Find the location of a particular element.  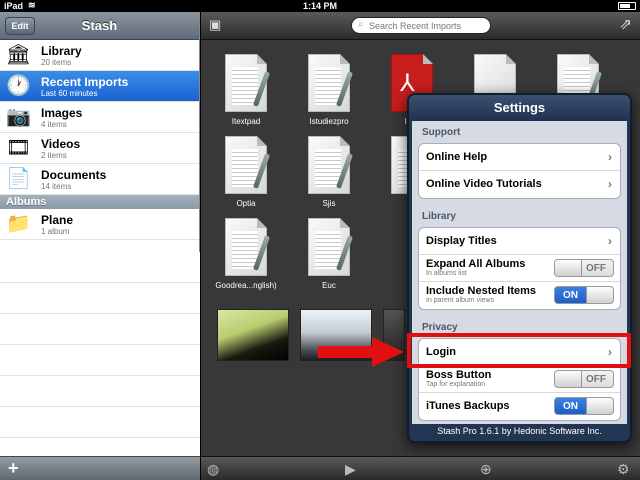

sidebar-item-count: 20 items is located at coordinates (56, 62).